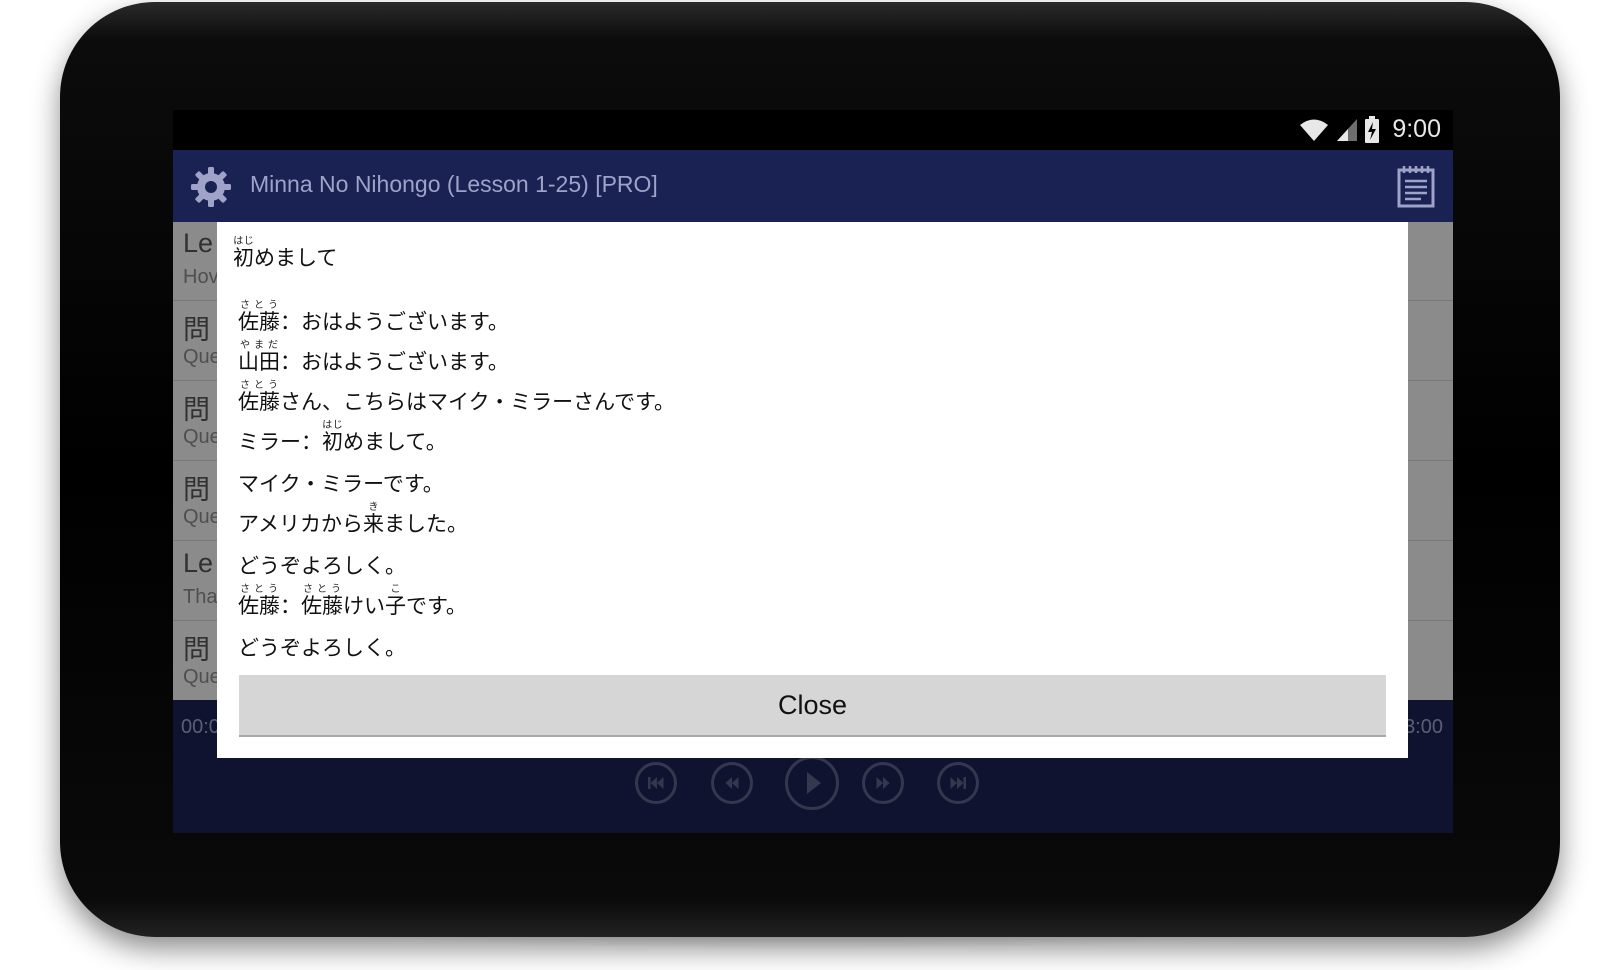 This screenshot has height=970, width=1622. I want to click on dialog-line-2: 山田やまだ：おはようございます。, so click(373, 357).